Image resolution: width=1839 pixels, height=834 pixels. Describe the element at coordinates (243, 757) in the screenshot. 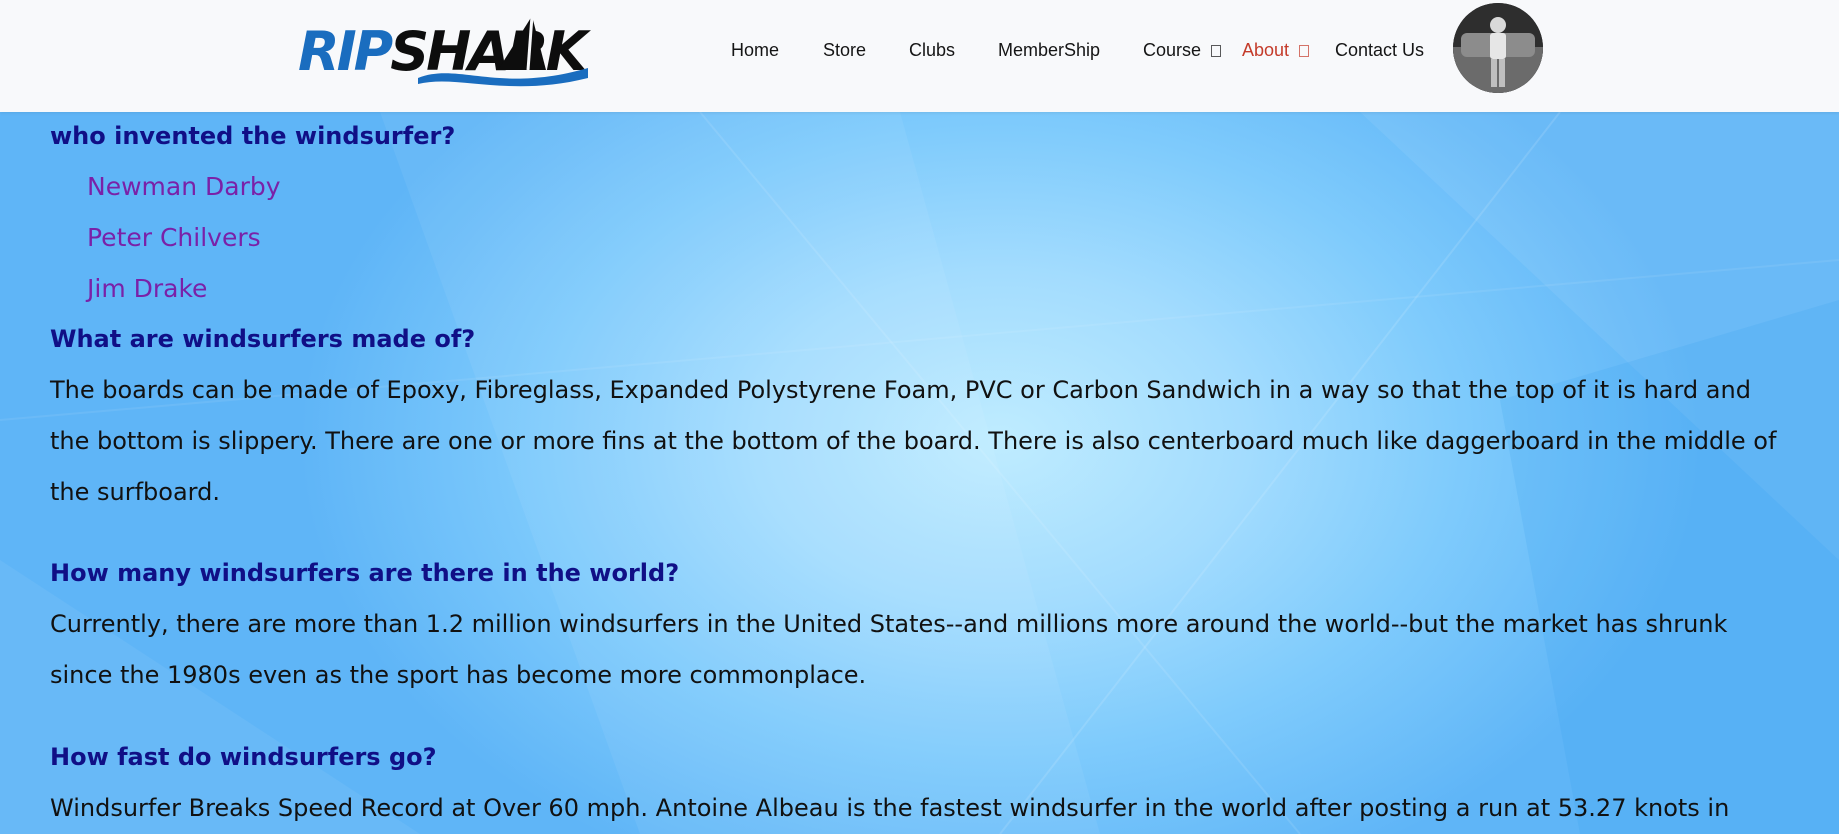

I see `question-how-fast: How fast do windsurfers go?` at that location.